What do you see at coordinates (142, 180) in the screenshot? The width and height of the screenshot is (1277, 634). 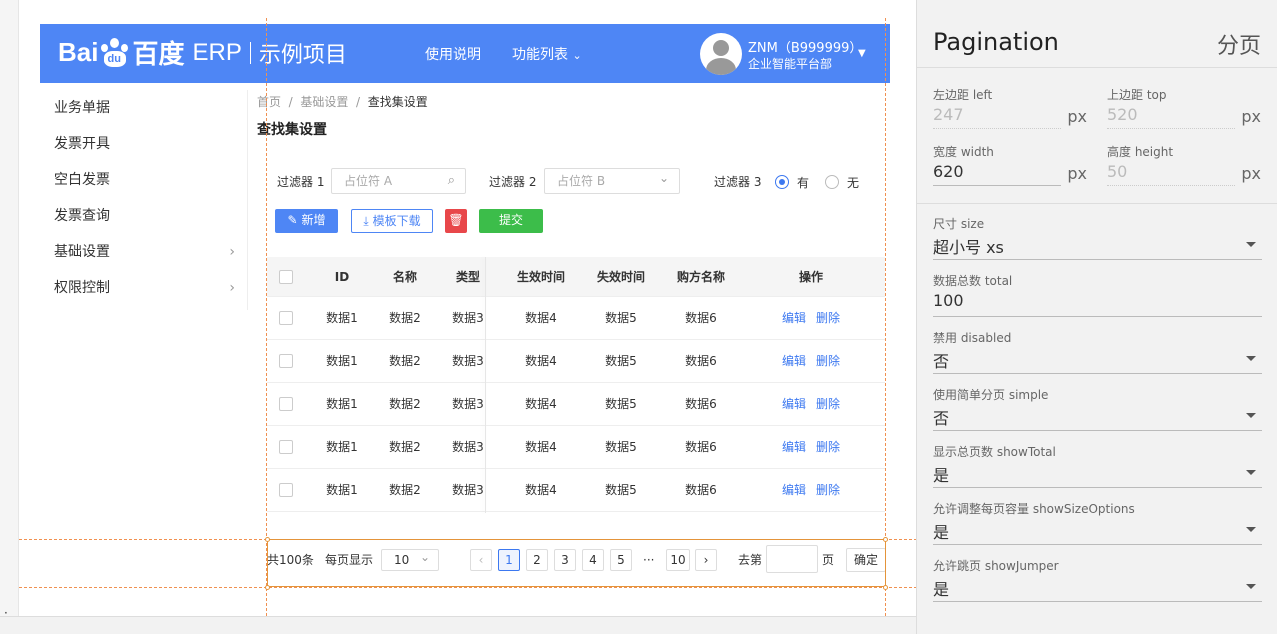 I see `sidebar-item-blank-invoice: 空白发票` at bounding box center [142, 180].